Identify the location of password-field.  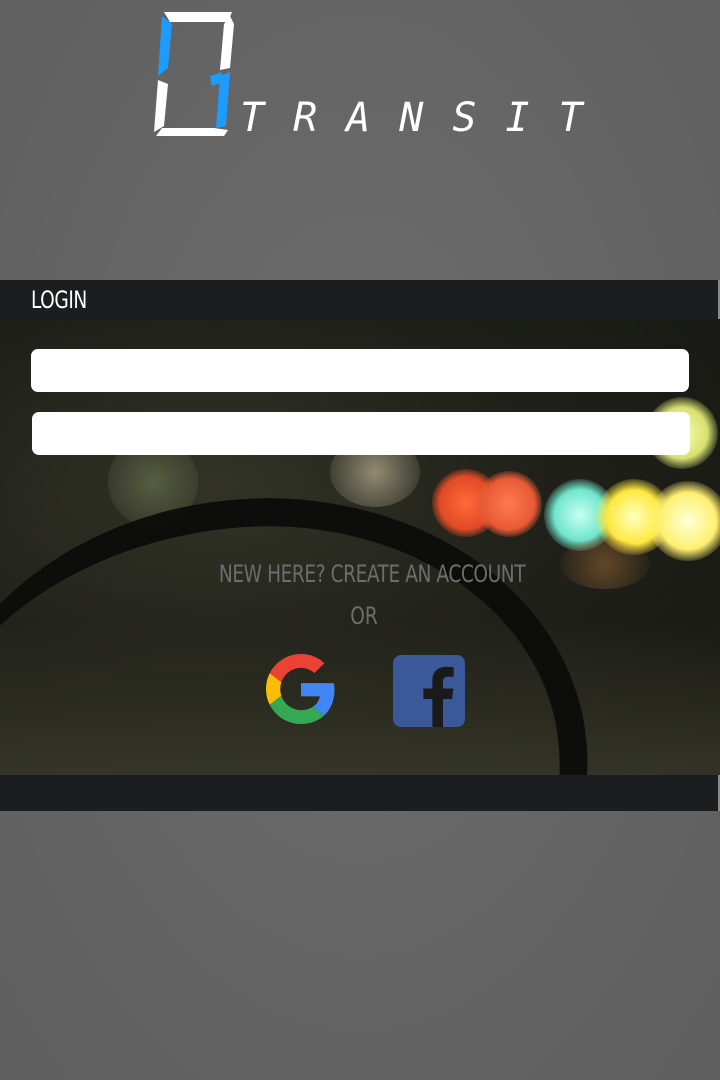
(361, 433).